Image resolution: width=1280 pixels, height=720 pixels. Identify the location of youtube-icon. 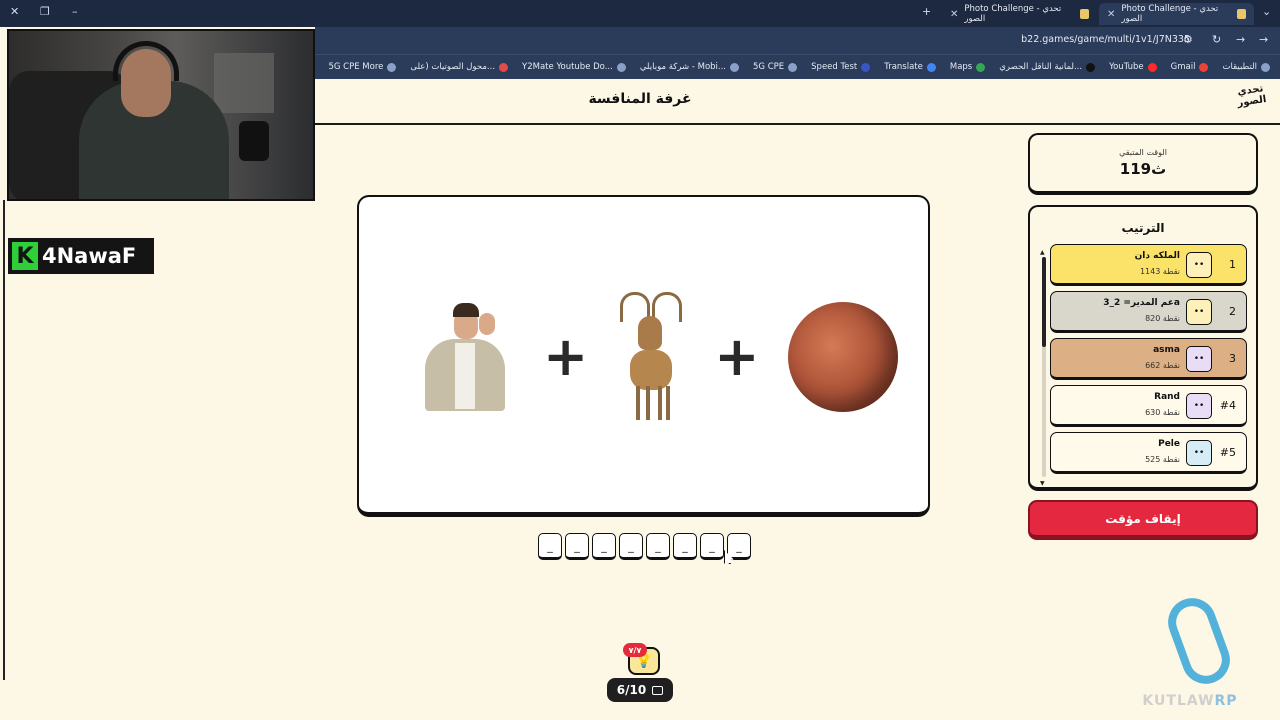
(1152, 67).